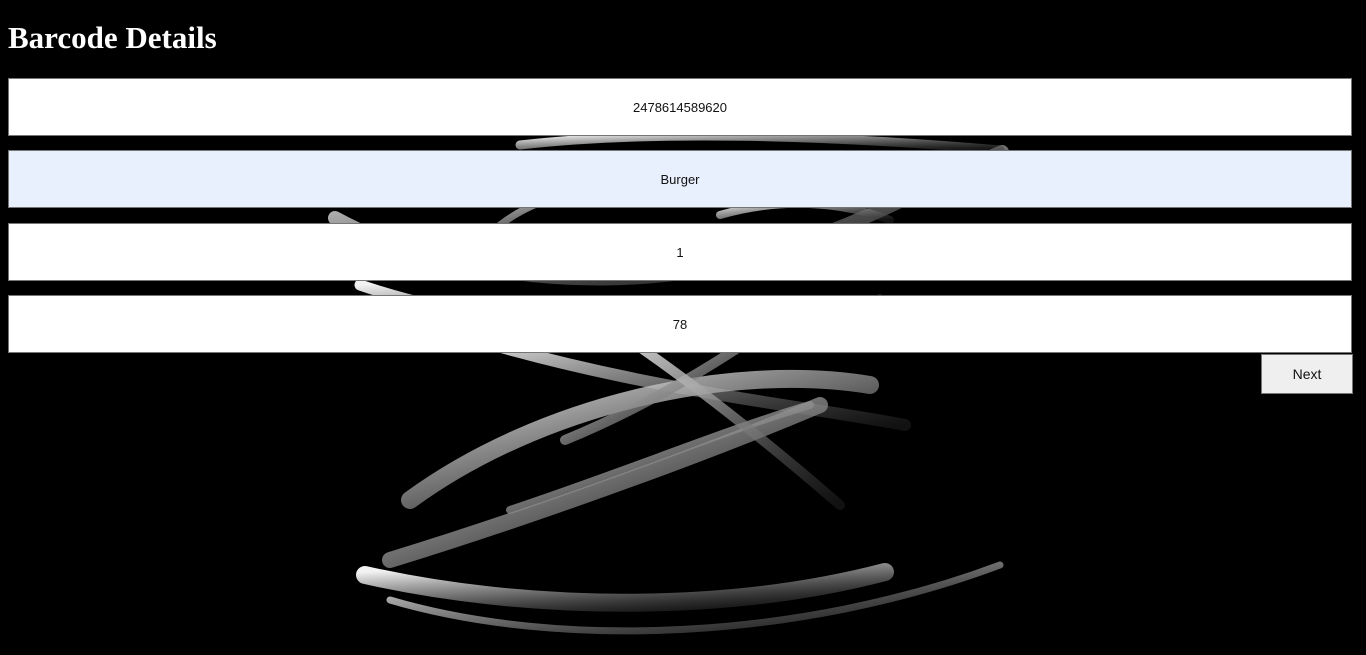  What do you see at coordinates (680, 107) in the screenshot?
I see `barcode-field` at bounding box center [680, 107].